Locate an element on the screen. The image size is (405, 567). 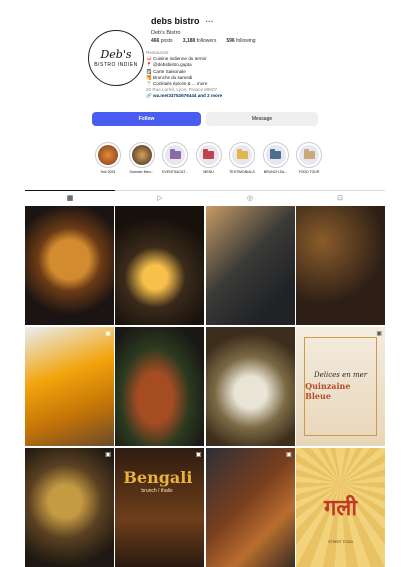
poster-title: Delices en mer is located at coordinates (341, 375).